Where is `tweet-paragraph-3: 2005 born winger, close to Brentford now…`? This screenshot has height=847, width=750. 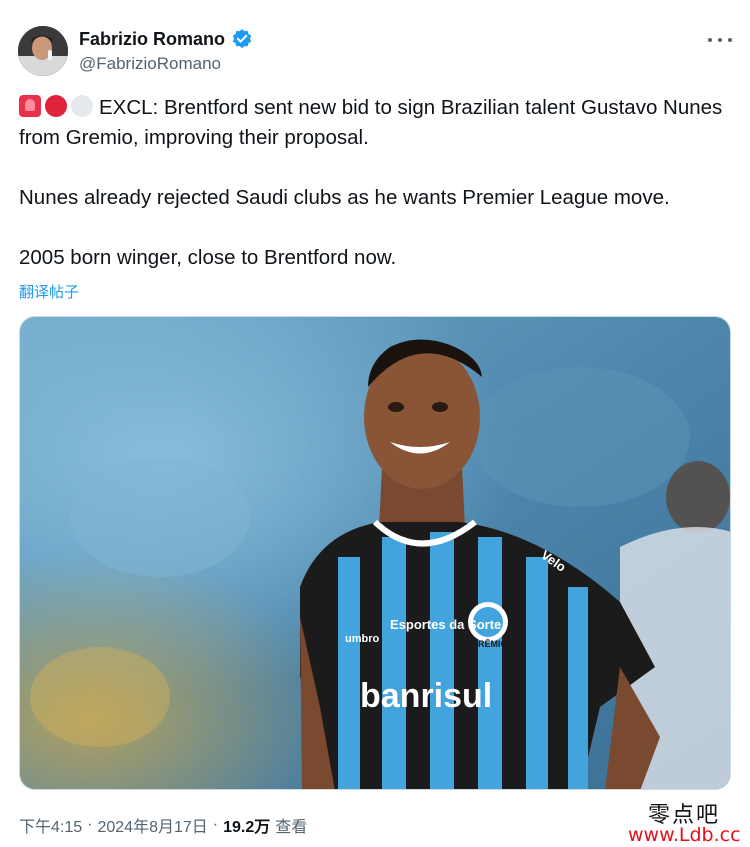
tweet-paragraph-3: 2005 born winger, close to Brentford now… is located at coordinates (208, 257).